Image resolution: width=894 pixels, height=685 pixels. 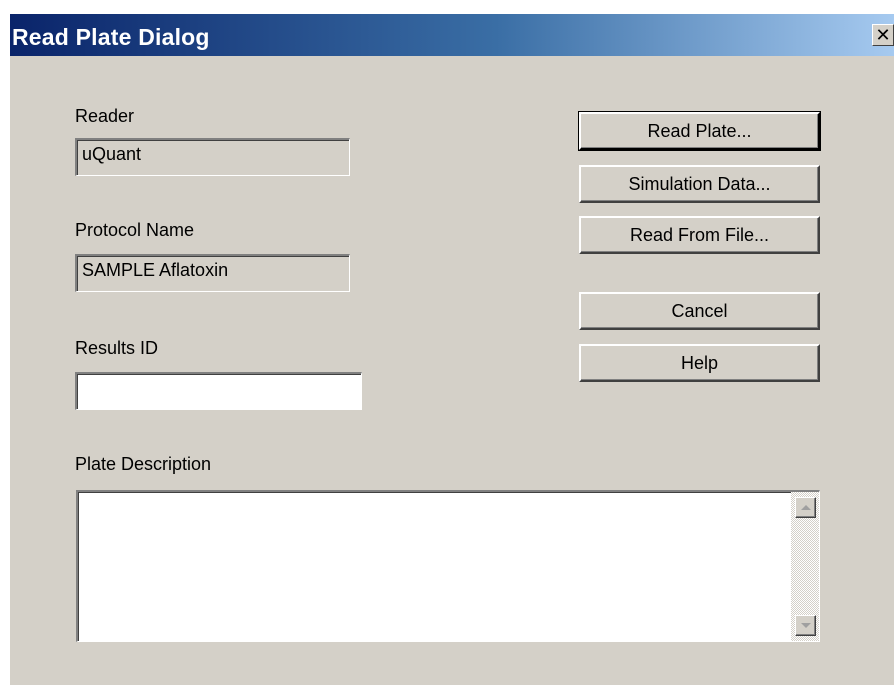 I want to click on vertical-scrollbar, so click(x=805, y=566).